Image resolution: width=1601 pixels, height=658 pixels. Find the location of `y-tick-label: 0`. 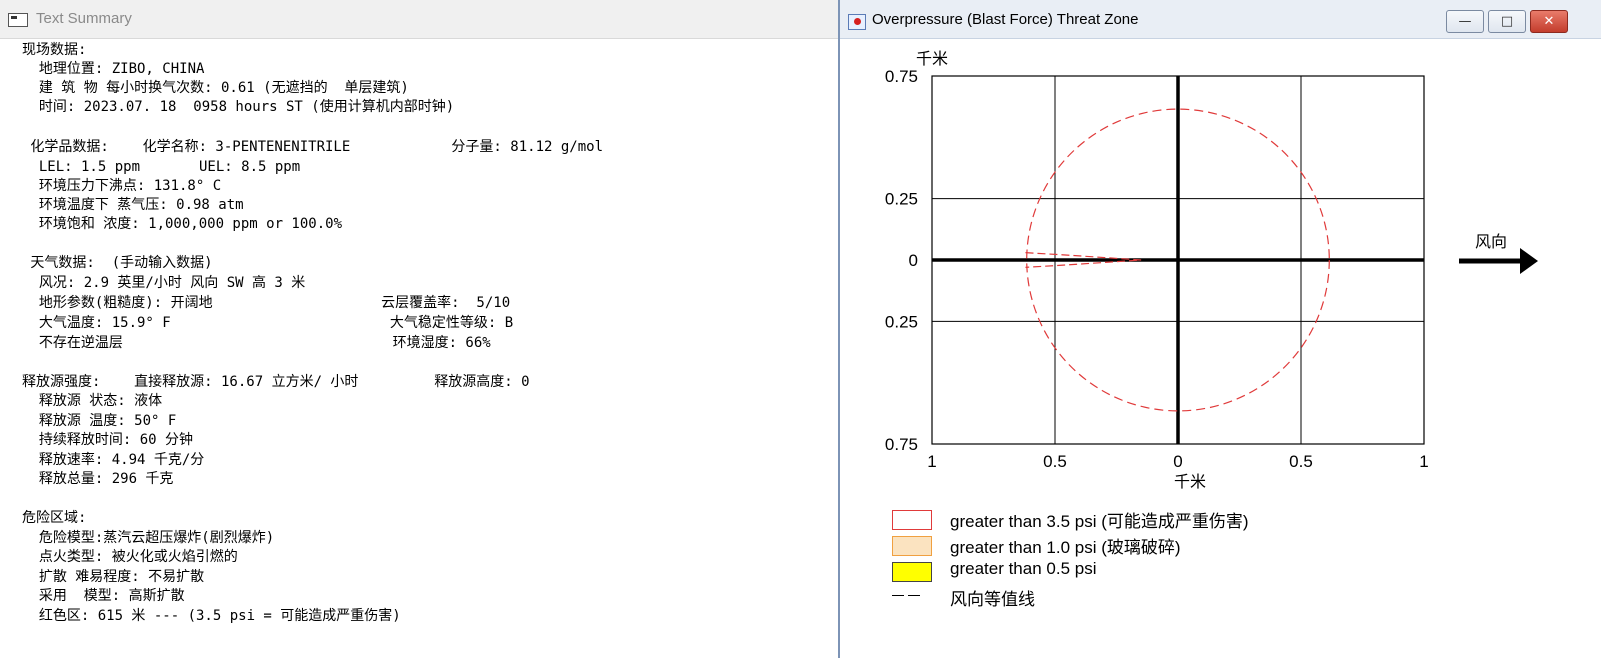

y-tick-label: 0 is located at coordinates (913, 260).